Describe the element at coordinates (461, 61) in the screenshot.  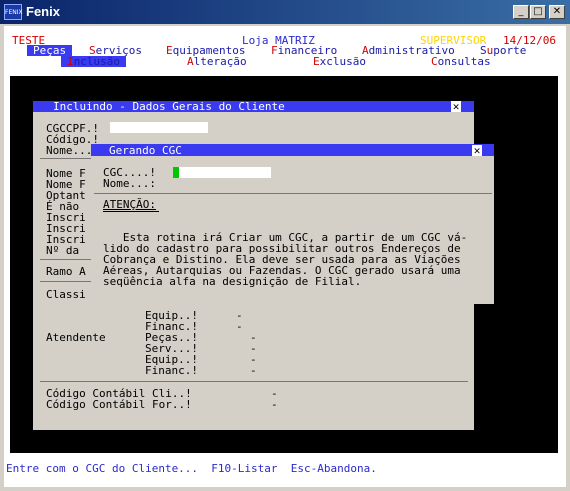
I see `submenu-consultas: Consultas` at that location.